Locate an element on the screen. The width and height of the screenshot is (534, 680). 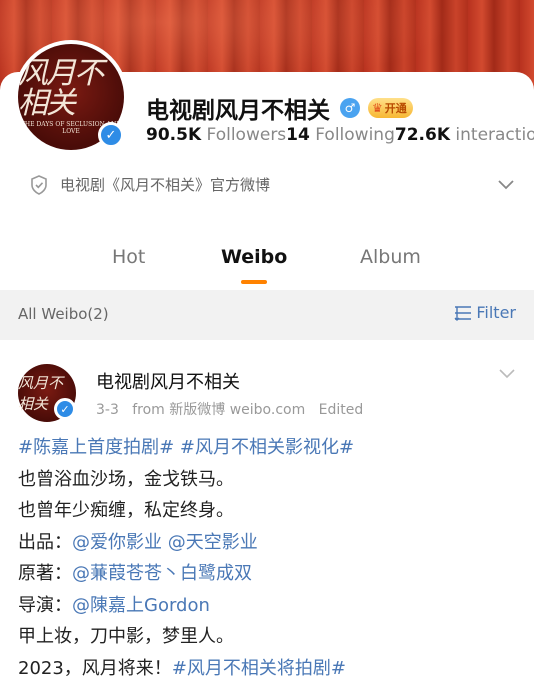
followers-stat: 90.5K Followers is located at coordinates (216, 135).